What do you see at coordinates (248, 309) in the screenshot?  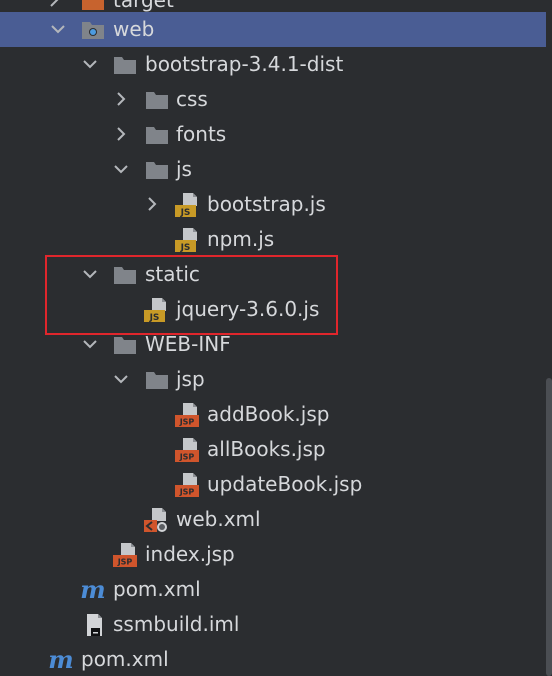 I see `tree-item-label: jquery-3.6.0.js` at bounding box center [248, 309].